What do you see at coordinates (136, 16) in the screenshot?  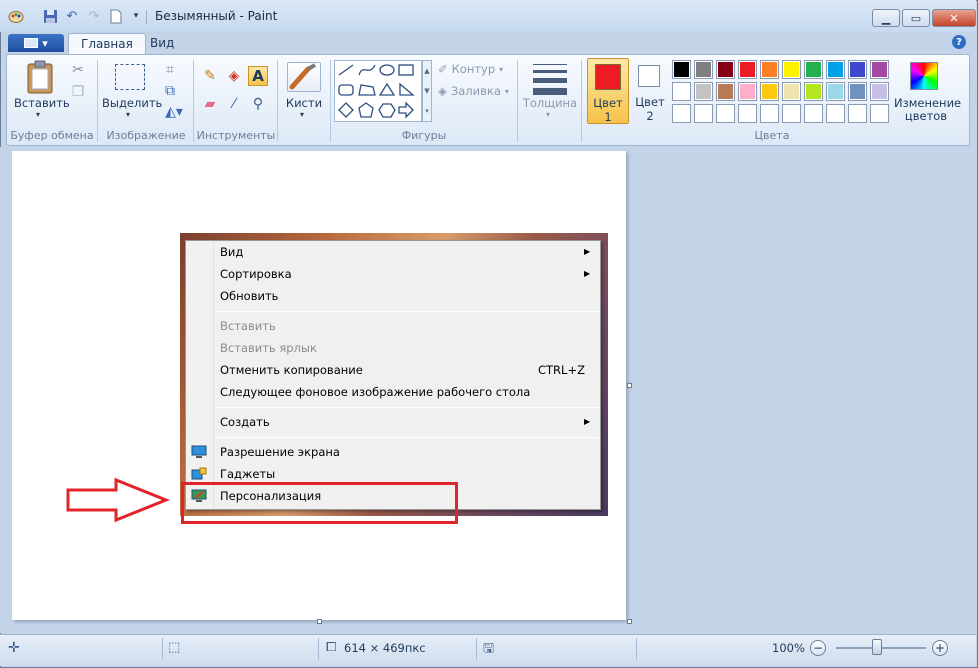 I see `customize-quickaccess-icon: ▾` at bounding box center [136, 16].